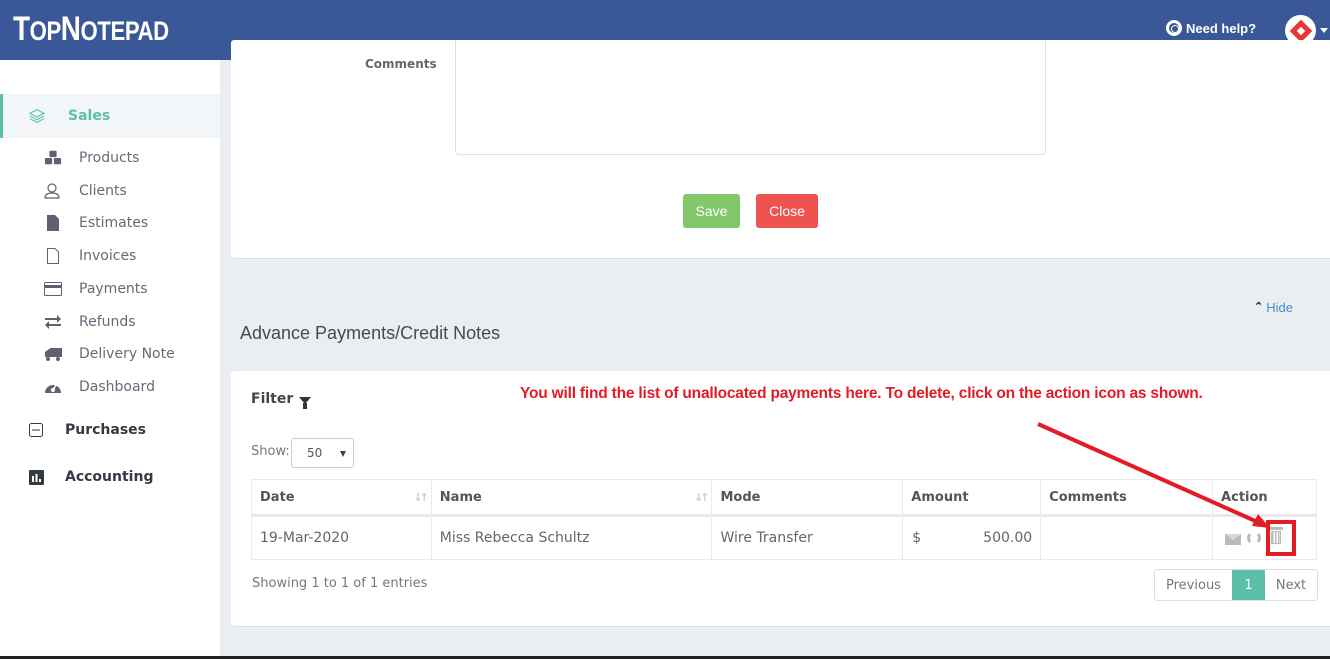 This screenshot has width=1330, height=659. Describe the element at coordinates (270, 451) in the screenshot. I see `show-label: Show:` at that location.